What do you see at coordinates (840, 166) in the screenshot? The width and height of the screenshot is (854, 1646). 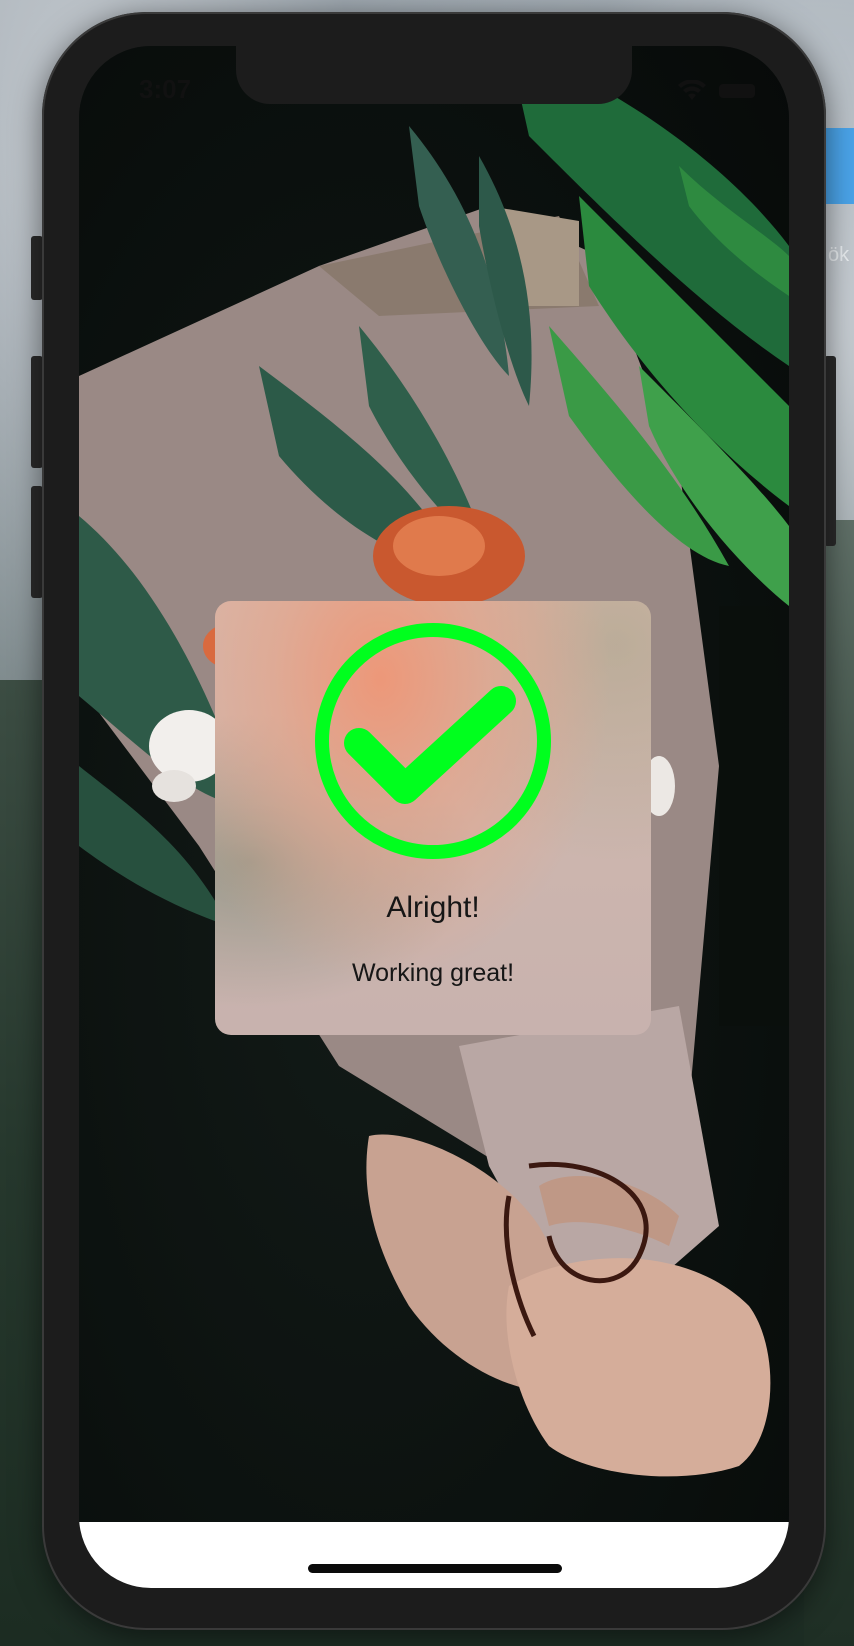 I see `background-window-toolbar` at bounding box center [840, 166].